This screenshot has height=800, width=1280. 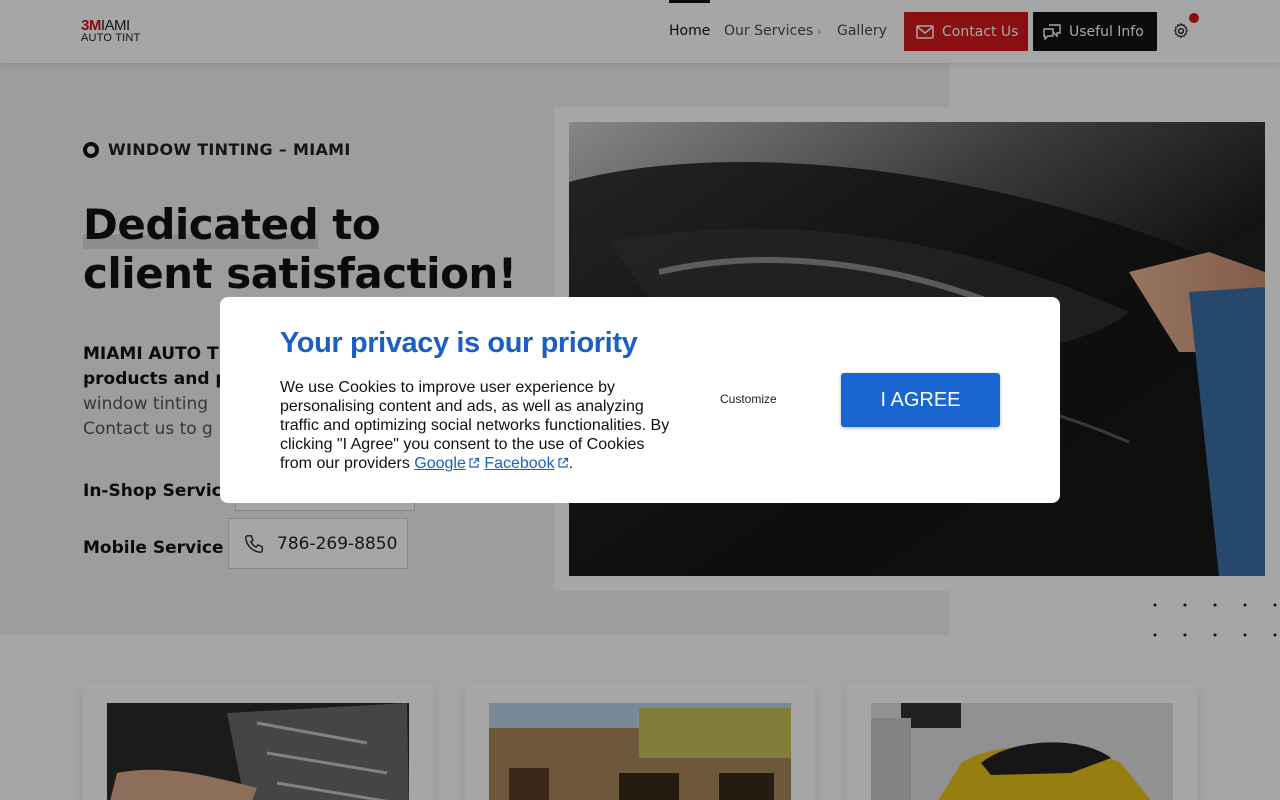 What do you see at coordinates (459, 343) in the screenshot?
I see `cookie-modal-title: Your privacy is our priority` at bounding box center [459, 343].